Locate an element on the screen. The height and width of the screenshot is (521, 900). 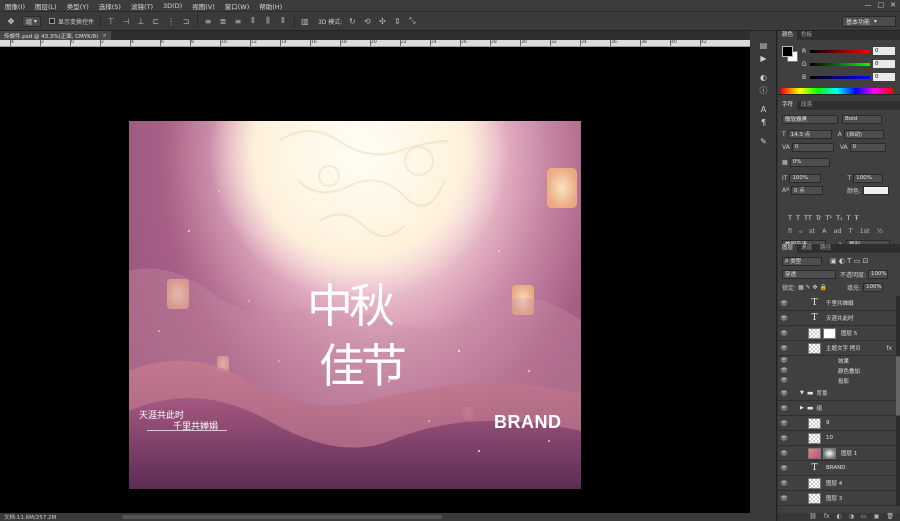
layer-effect-item: 👁 颜色叠加 is located at coordinates (837, 370).